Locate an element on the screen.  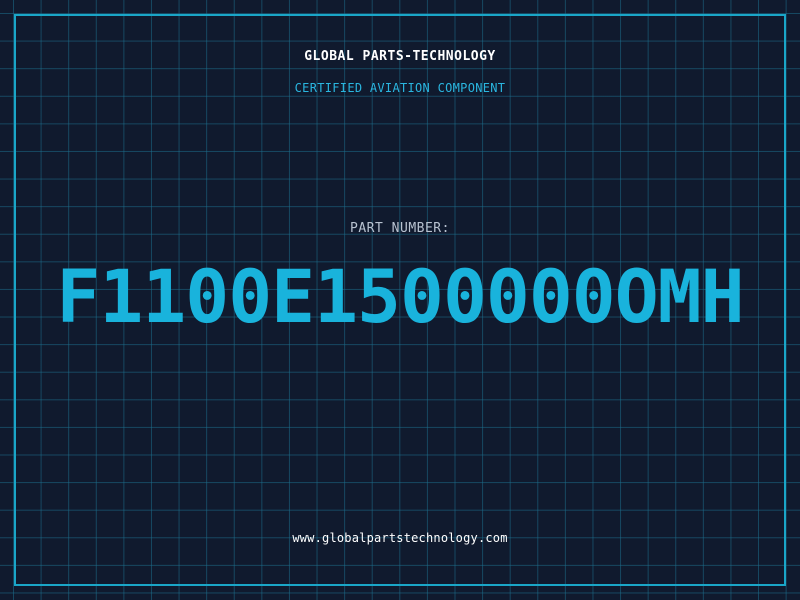
part-number-label: PART NUMBER: is located at coordinates (400, 228).